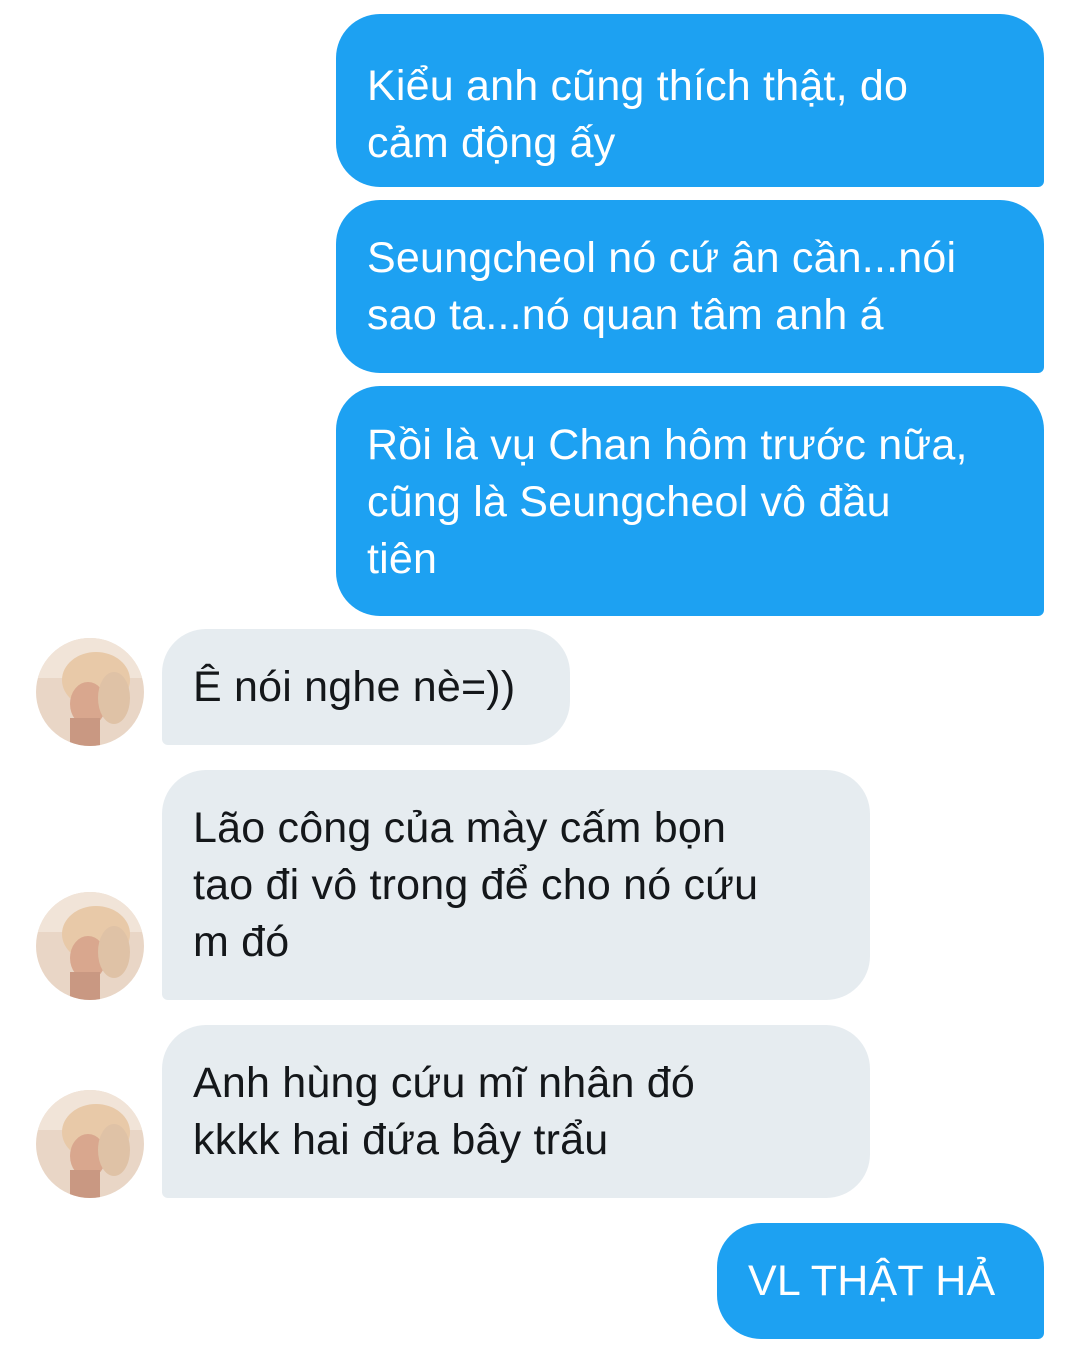 The width and height of the screenshot is (1080, 1349). What do you see at coordinates (880, 1281) in the screenshot?
I see `message-bubble-outgoing: VL THẬT HẢ` at bounding box center [880, 1281].